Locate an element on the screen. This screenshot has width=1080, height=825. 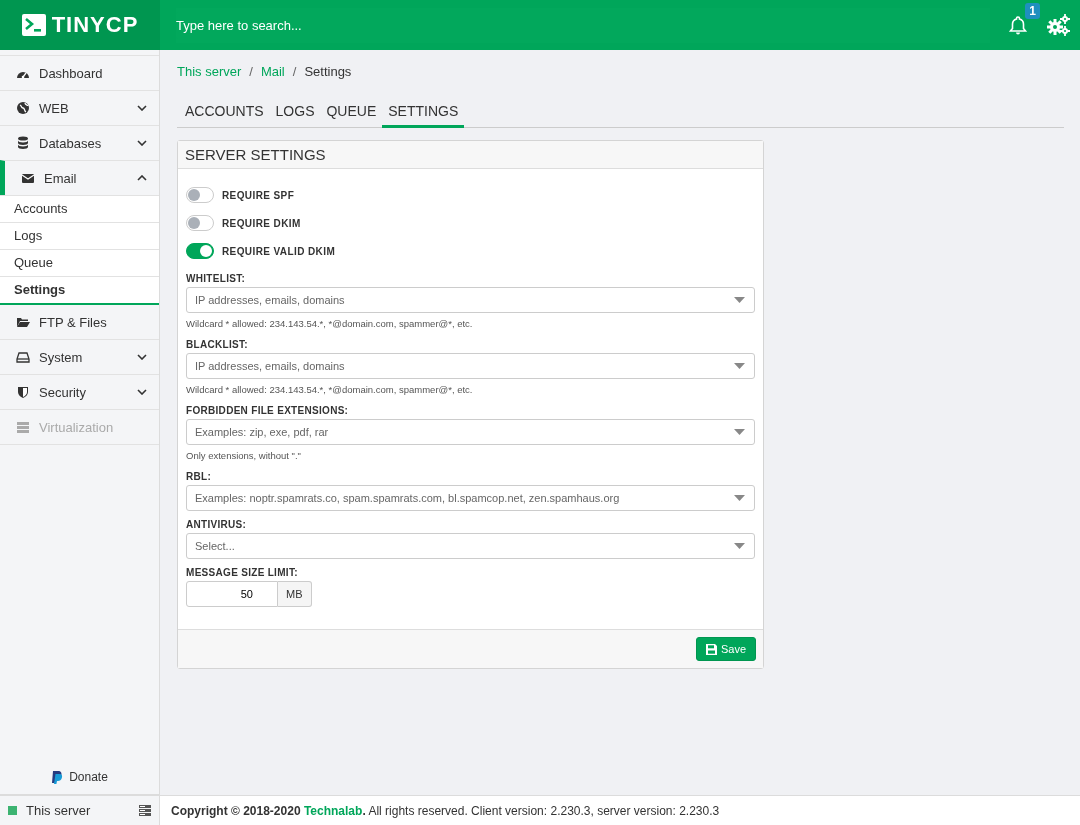
select-field: Examples: noptr.spamrats.co, spam.spamrats.com, bl.spamcop.net, zen.spamhaus.org is located at coordinates (470, 498).